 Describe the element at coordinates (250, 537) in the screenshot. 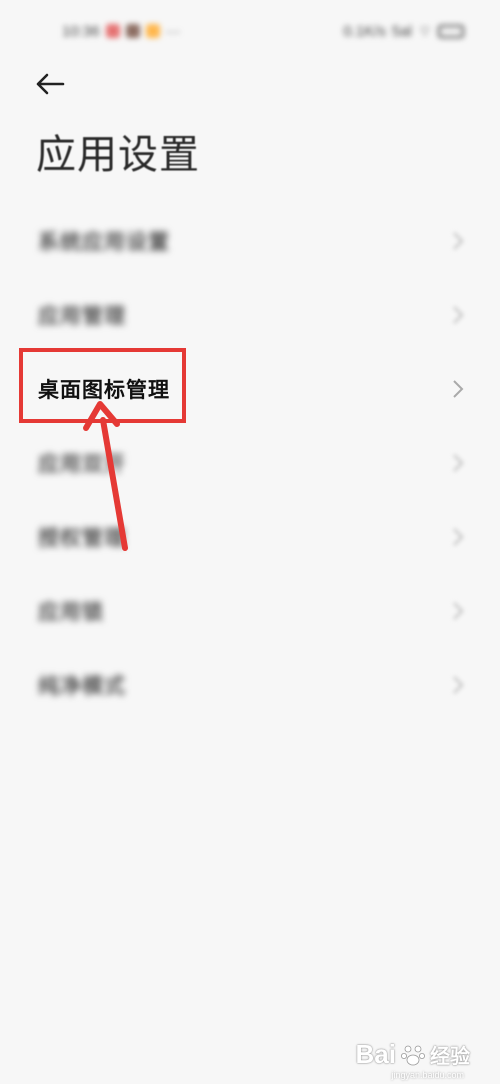

I see `menu-item-permission-management: 授权管理` at that location.